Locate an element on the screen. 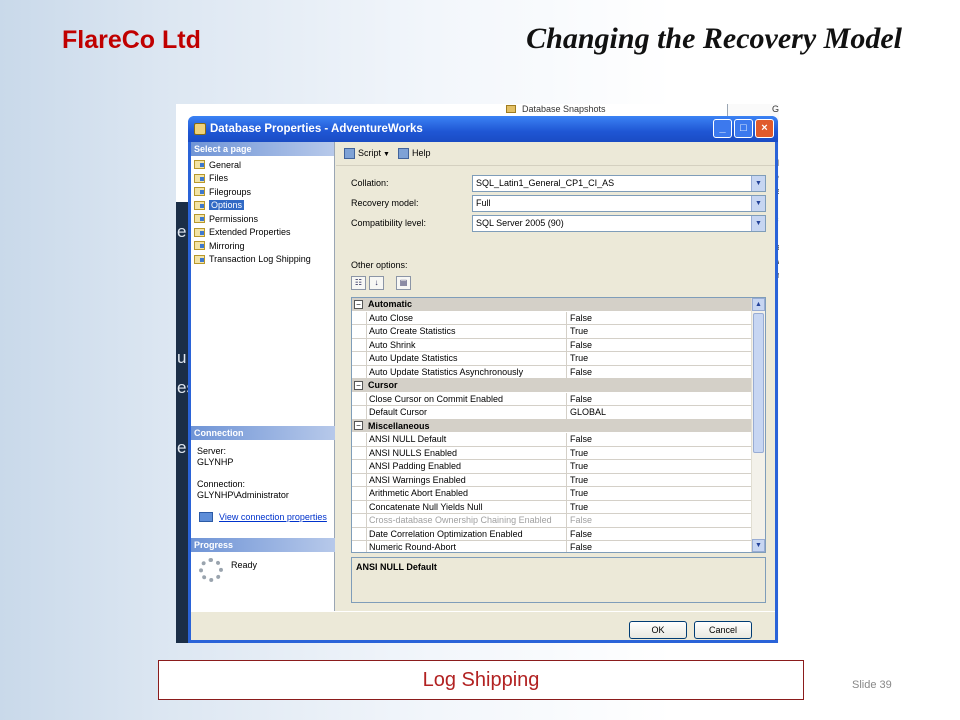 The width and height of the screenshot is (960, 720). category-automatic: − Automatic is located at coordinates (552, 305).